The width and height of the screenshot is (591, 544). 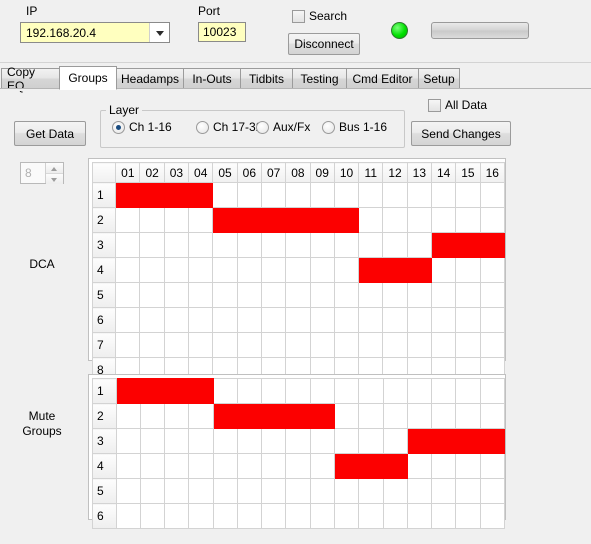 I want to click on layer-radio-ch-1-16: Ch 1-16, so click(x=142, y=127).